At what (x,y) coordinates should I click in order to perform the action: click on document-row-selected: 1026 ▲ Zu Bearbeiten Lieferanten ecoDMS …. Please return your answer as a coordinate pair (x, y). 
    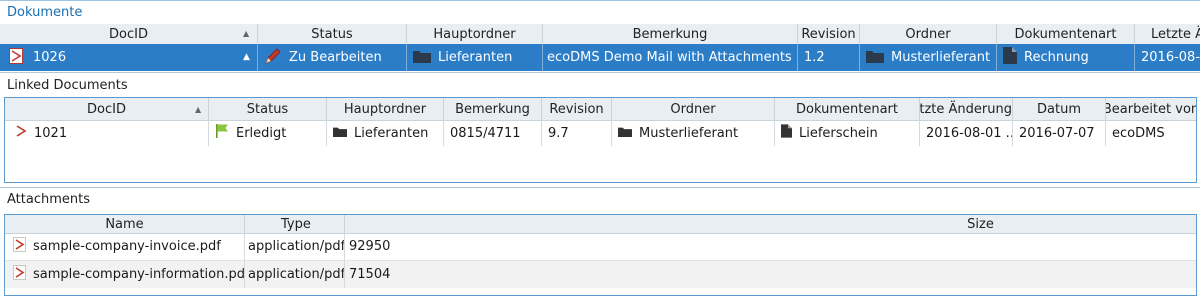
    Looking at the image, I should click on (600, 57).